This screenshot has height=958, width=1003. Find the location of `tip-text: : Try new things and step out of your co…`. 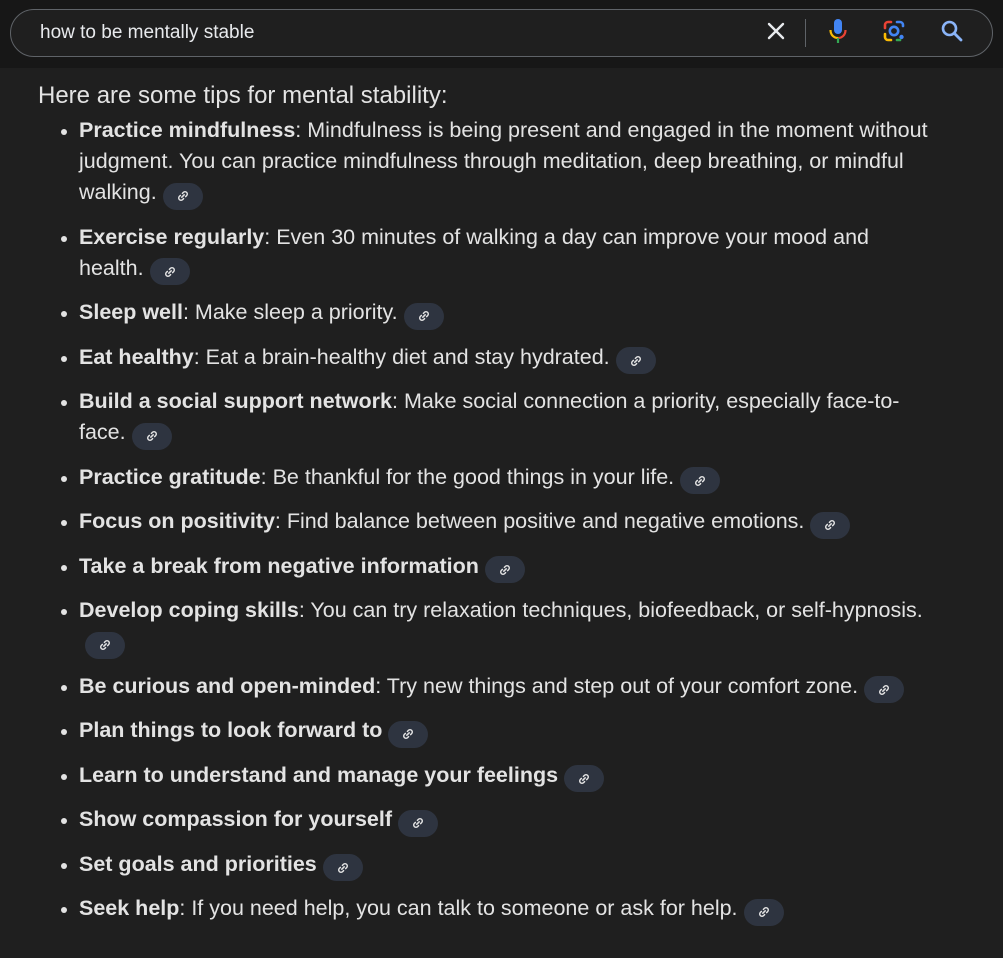

tip-text: : Try new things and step out of your co… is located at coordinates (617, 685).